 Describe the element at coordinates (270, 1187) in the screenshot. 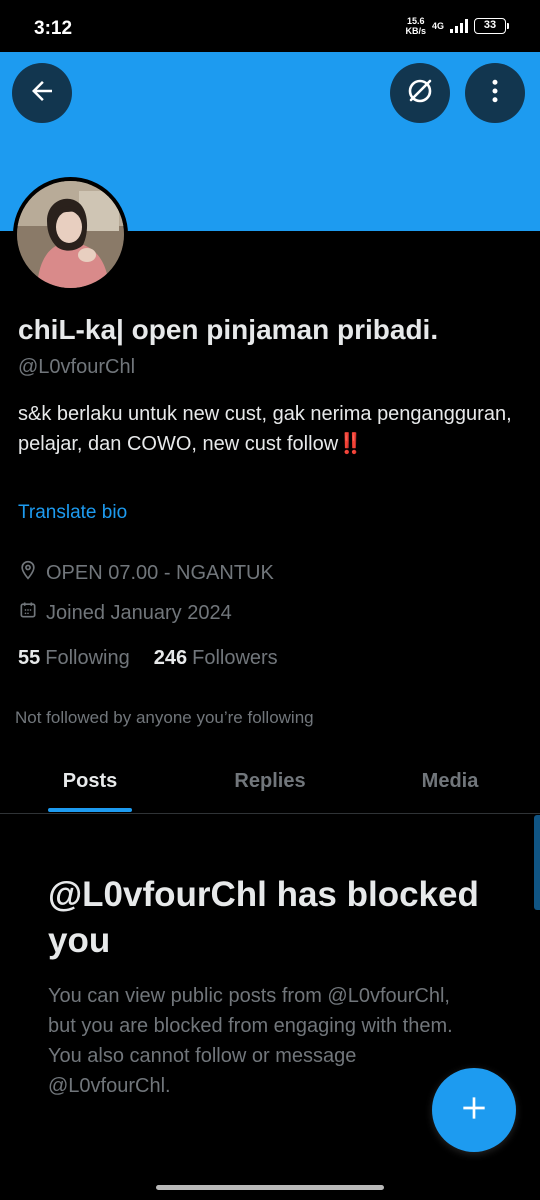

I see `home-indicator` at that location.